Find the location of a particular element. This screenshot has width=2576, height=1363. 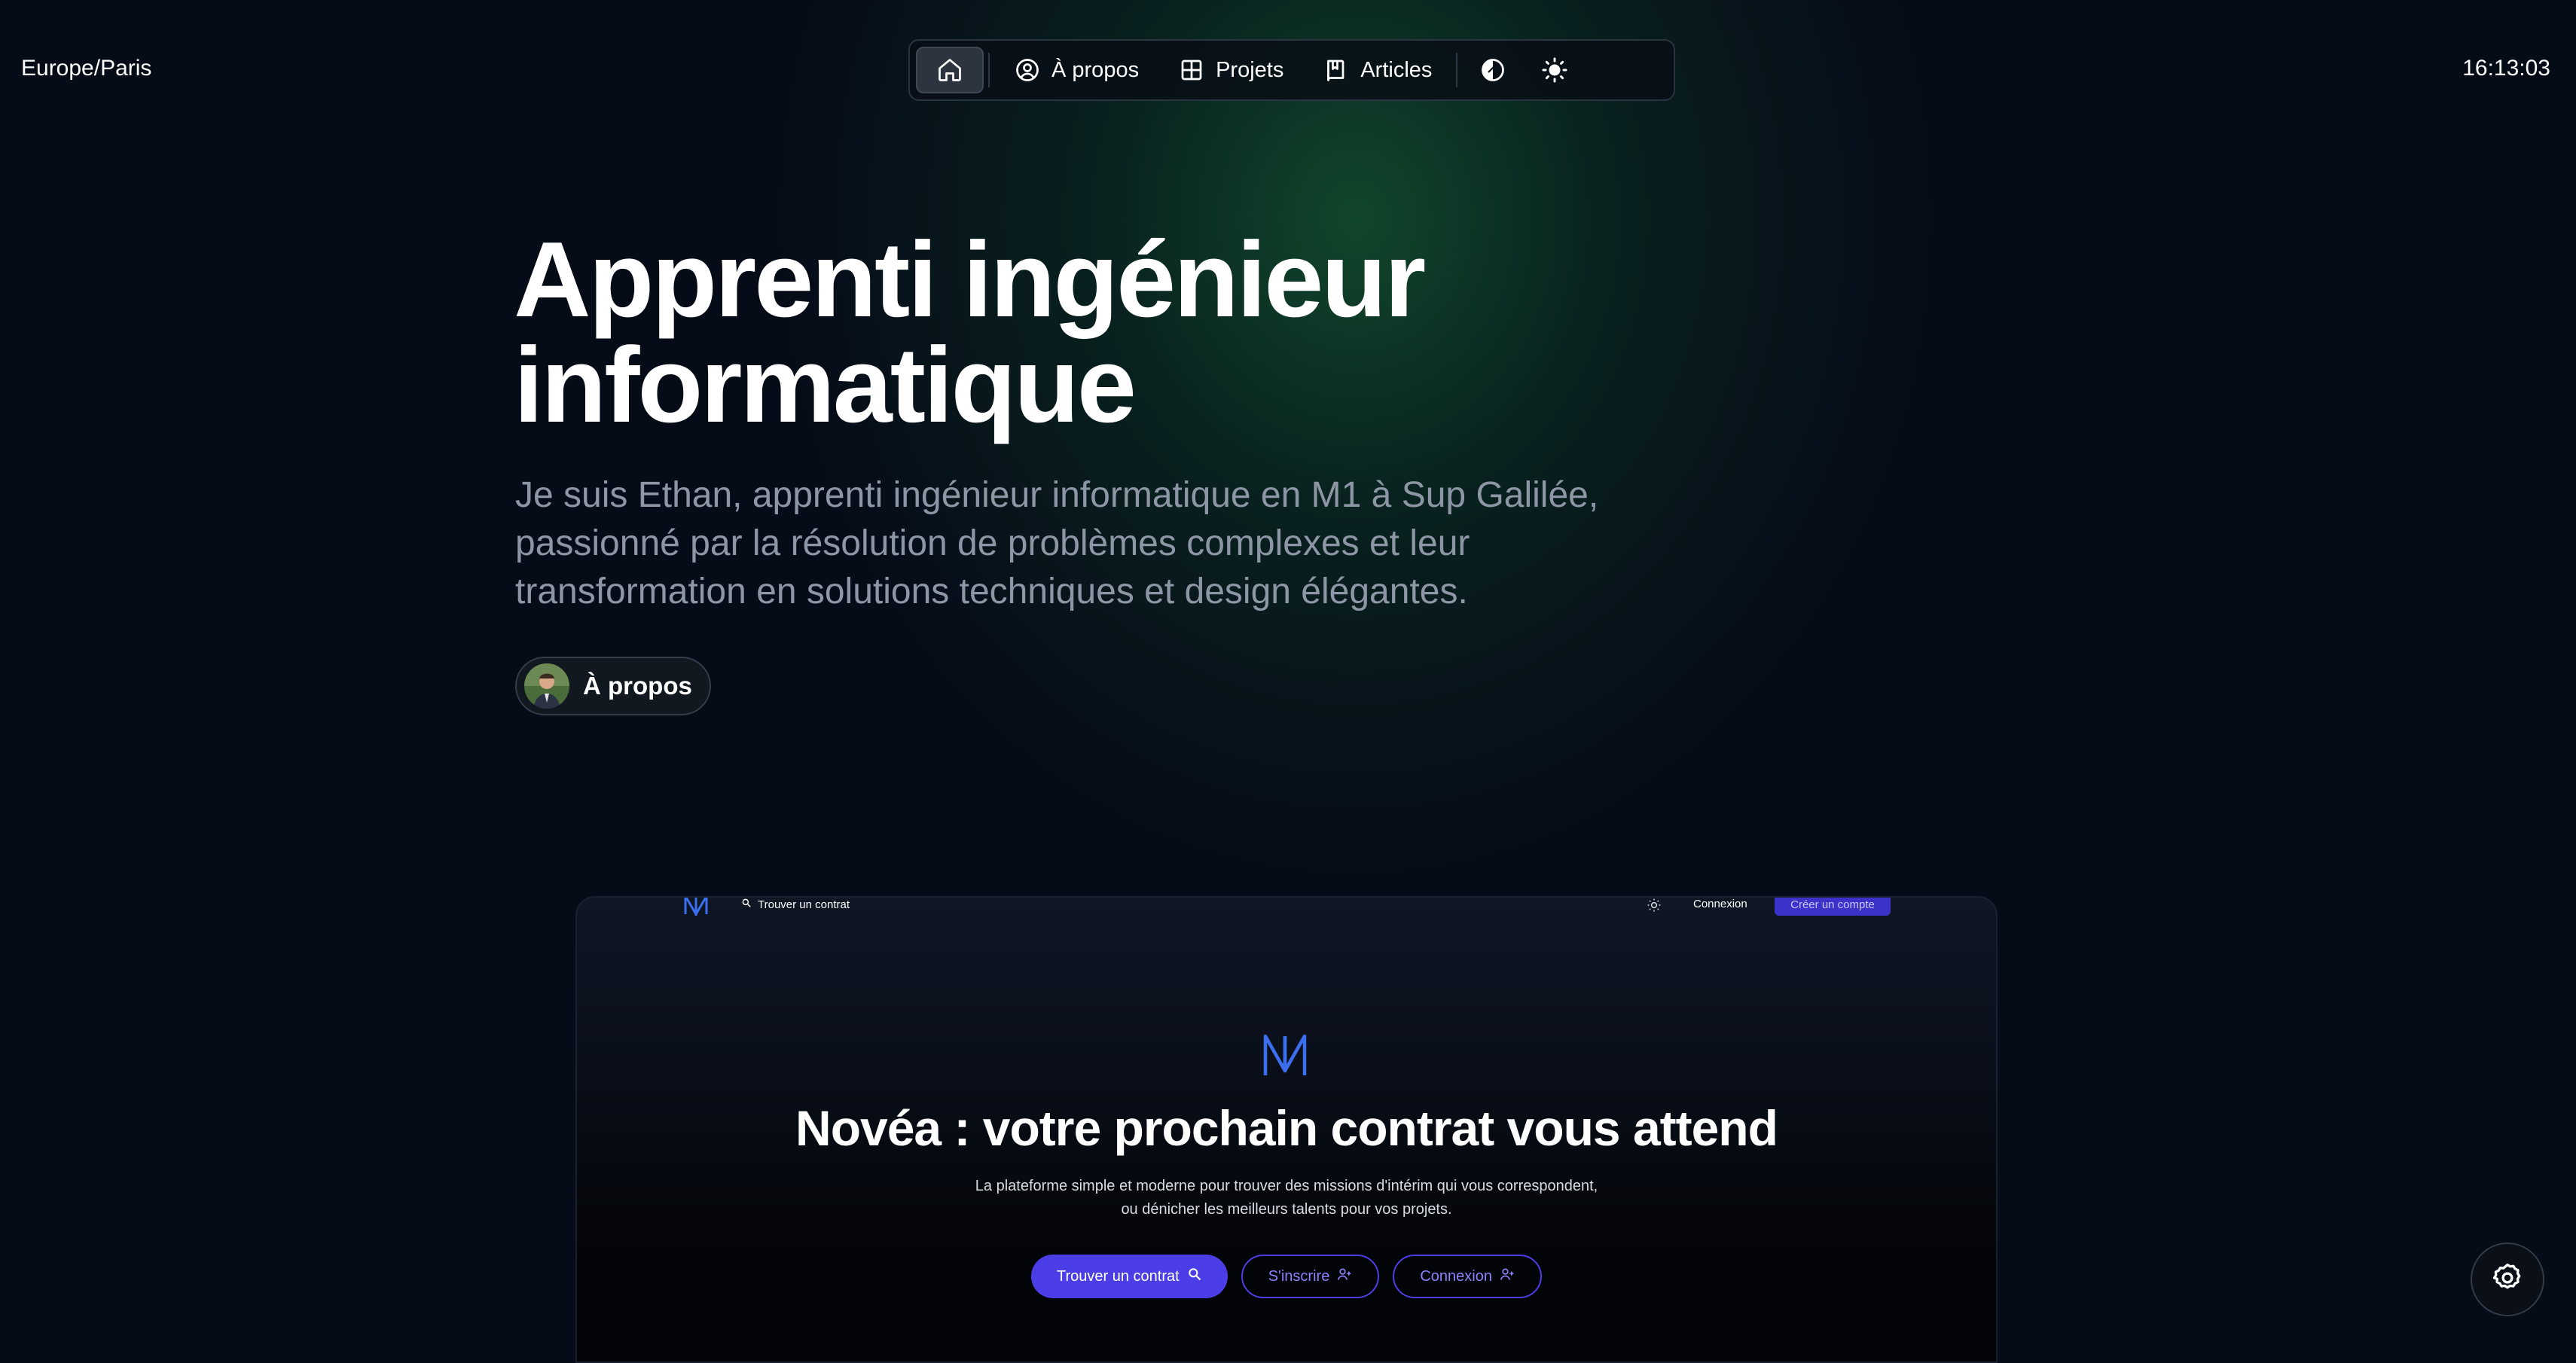

nav-about: À propos is located at coordinates (1076, 70).